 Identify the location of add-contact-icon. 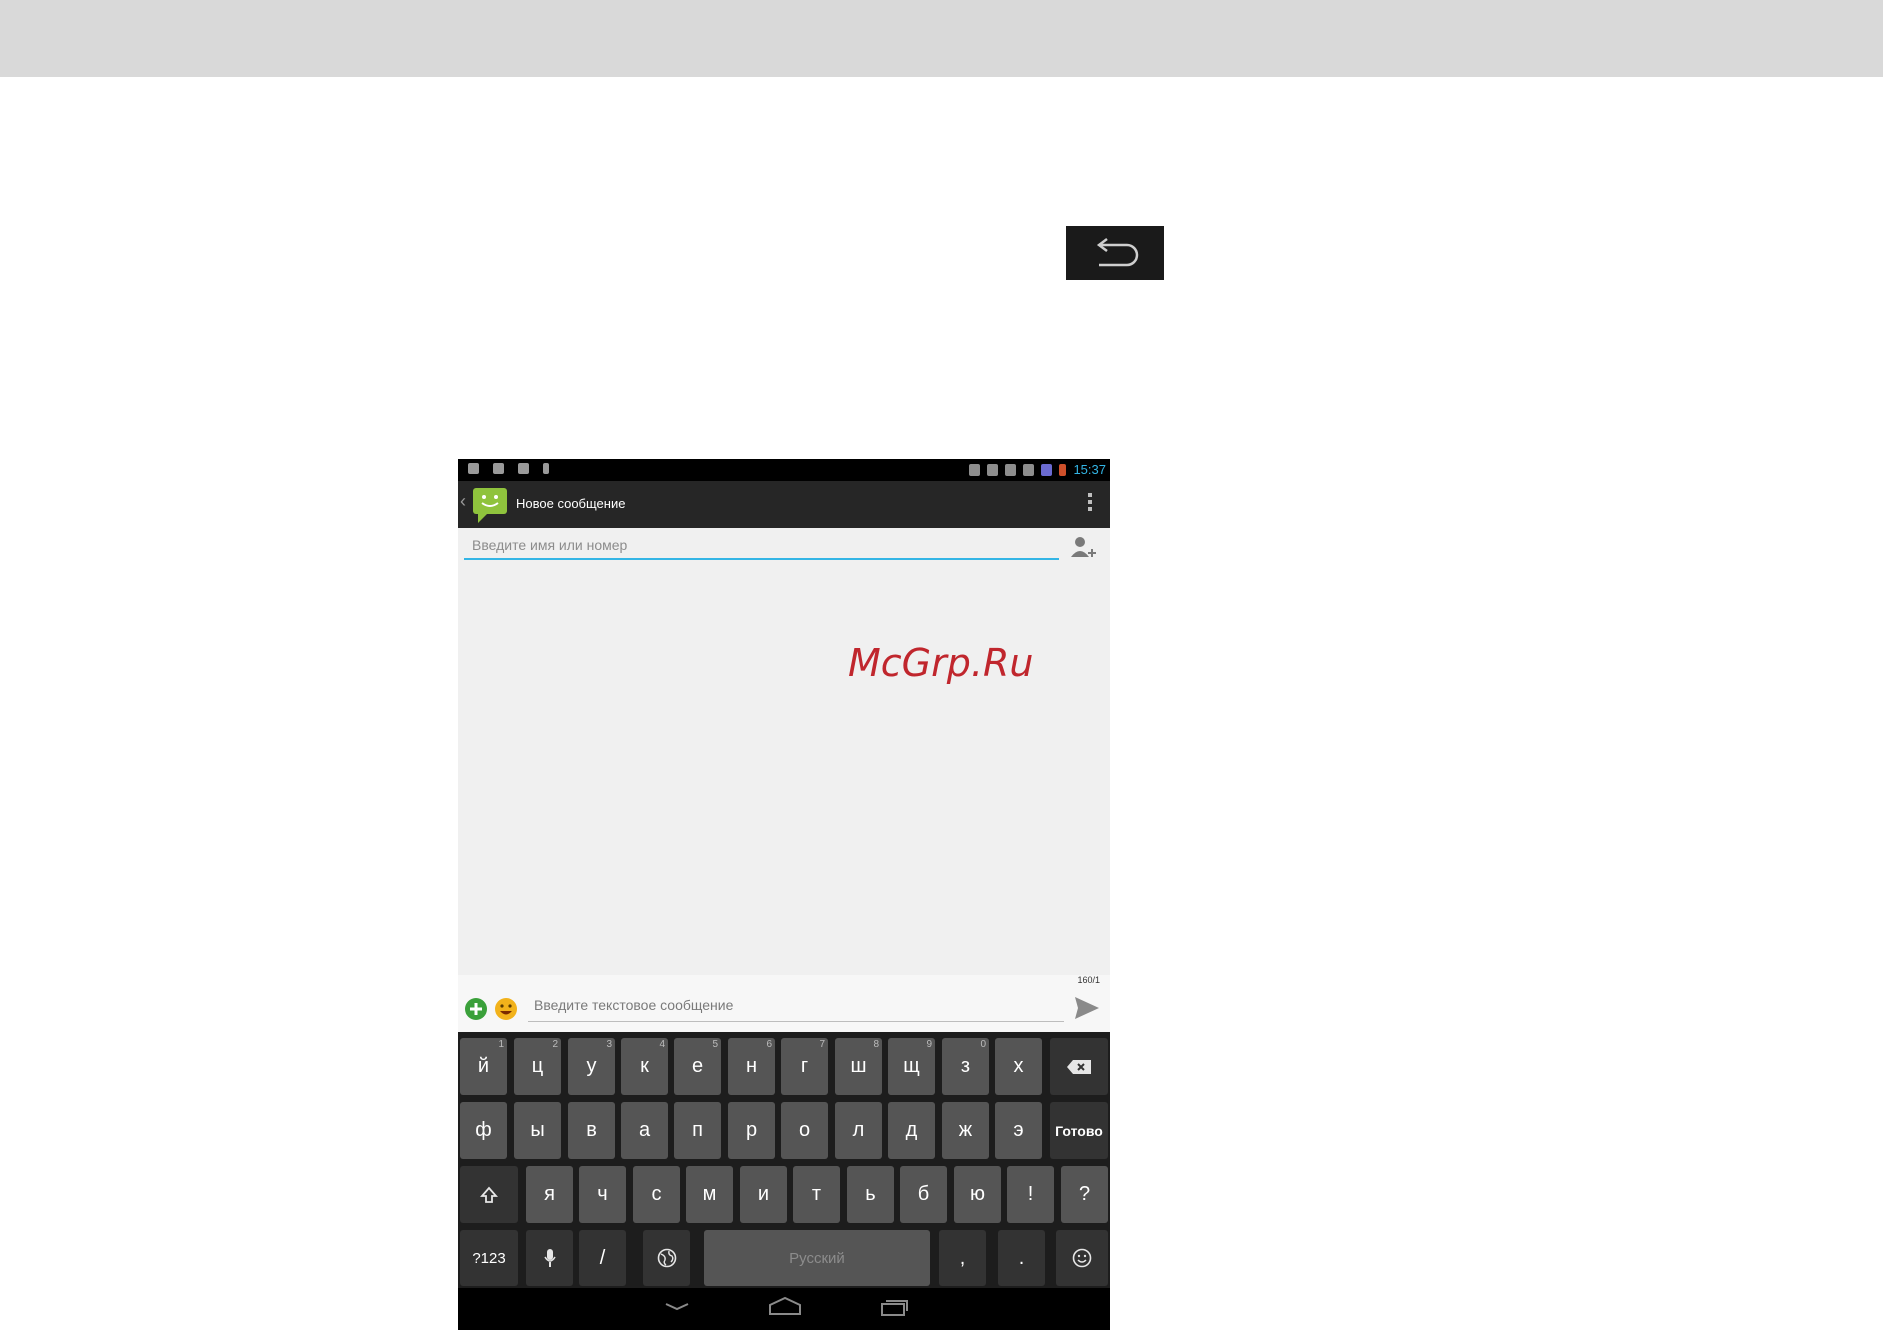
(1083, 548).